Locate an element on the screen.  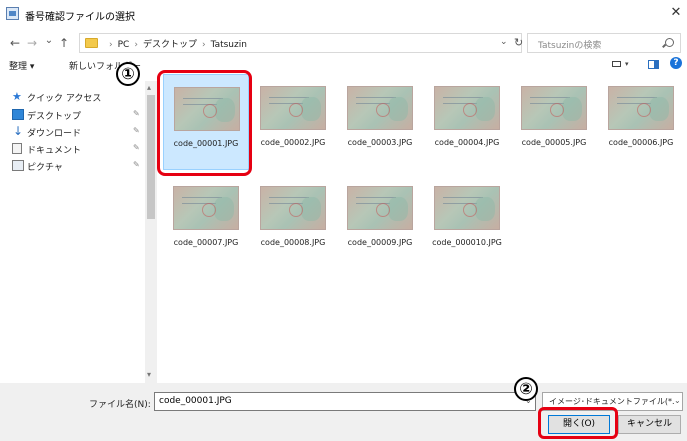
file-tile-code-00003: code_00003.JPG is located at coordinates (380, 122).